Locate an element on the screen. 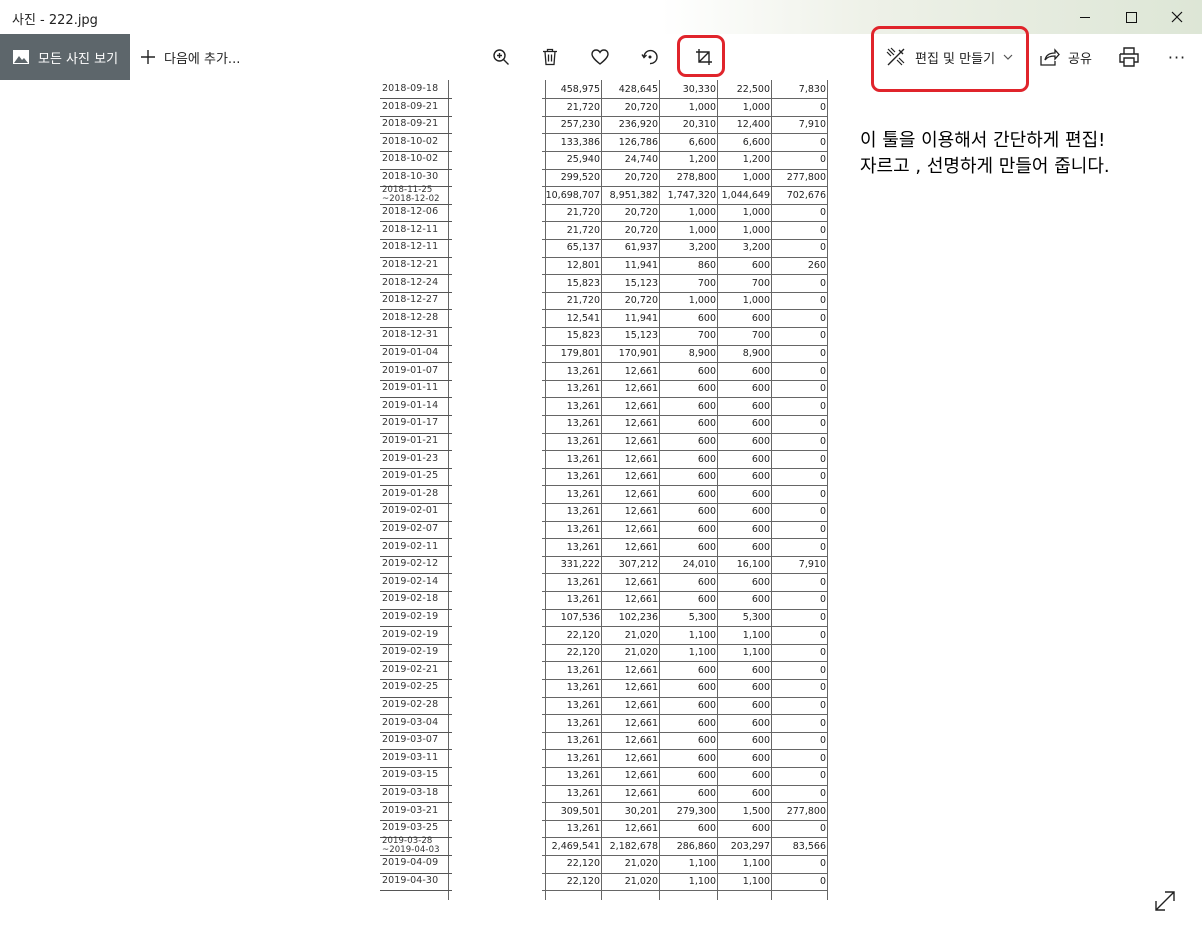  table-row: 309,501 30,201 279,300 1,500 277,800 is located at coordinates (683, 811).